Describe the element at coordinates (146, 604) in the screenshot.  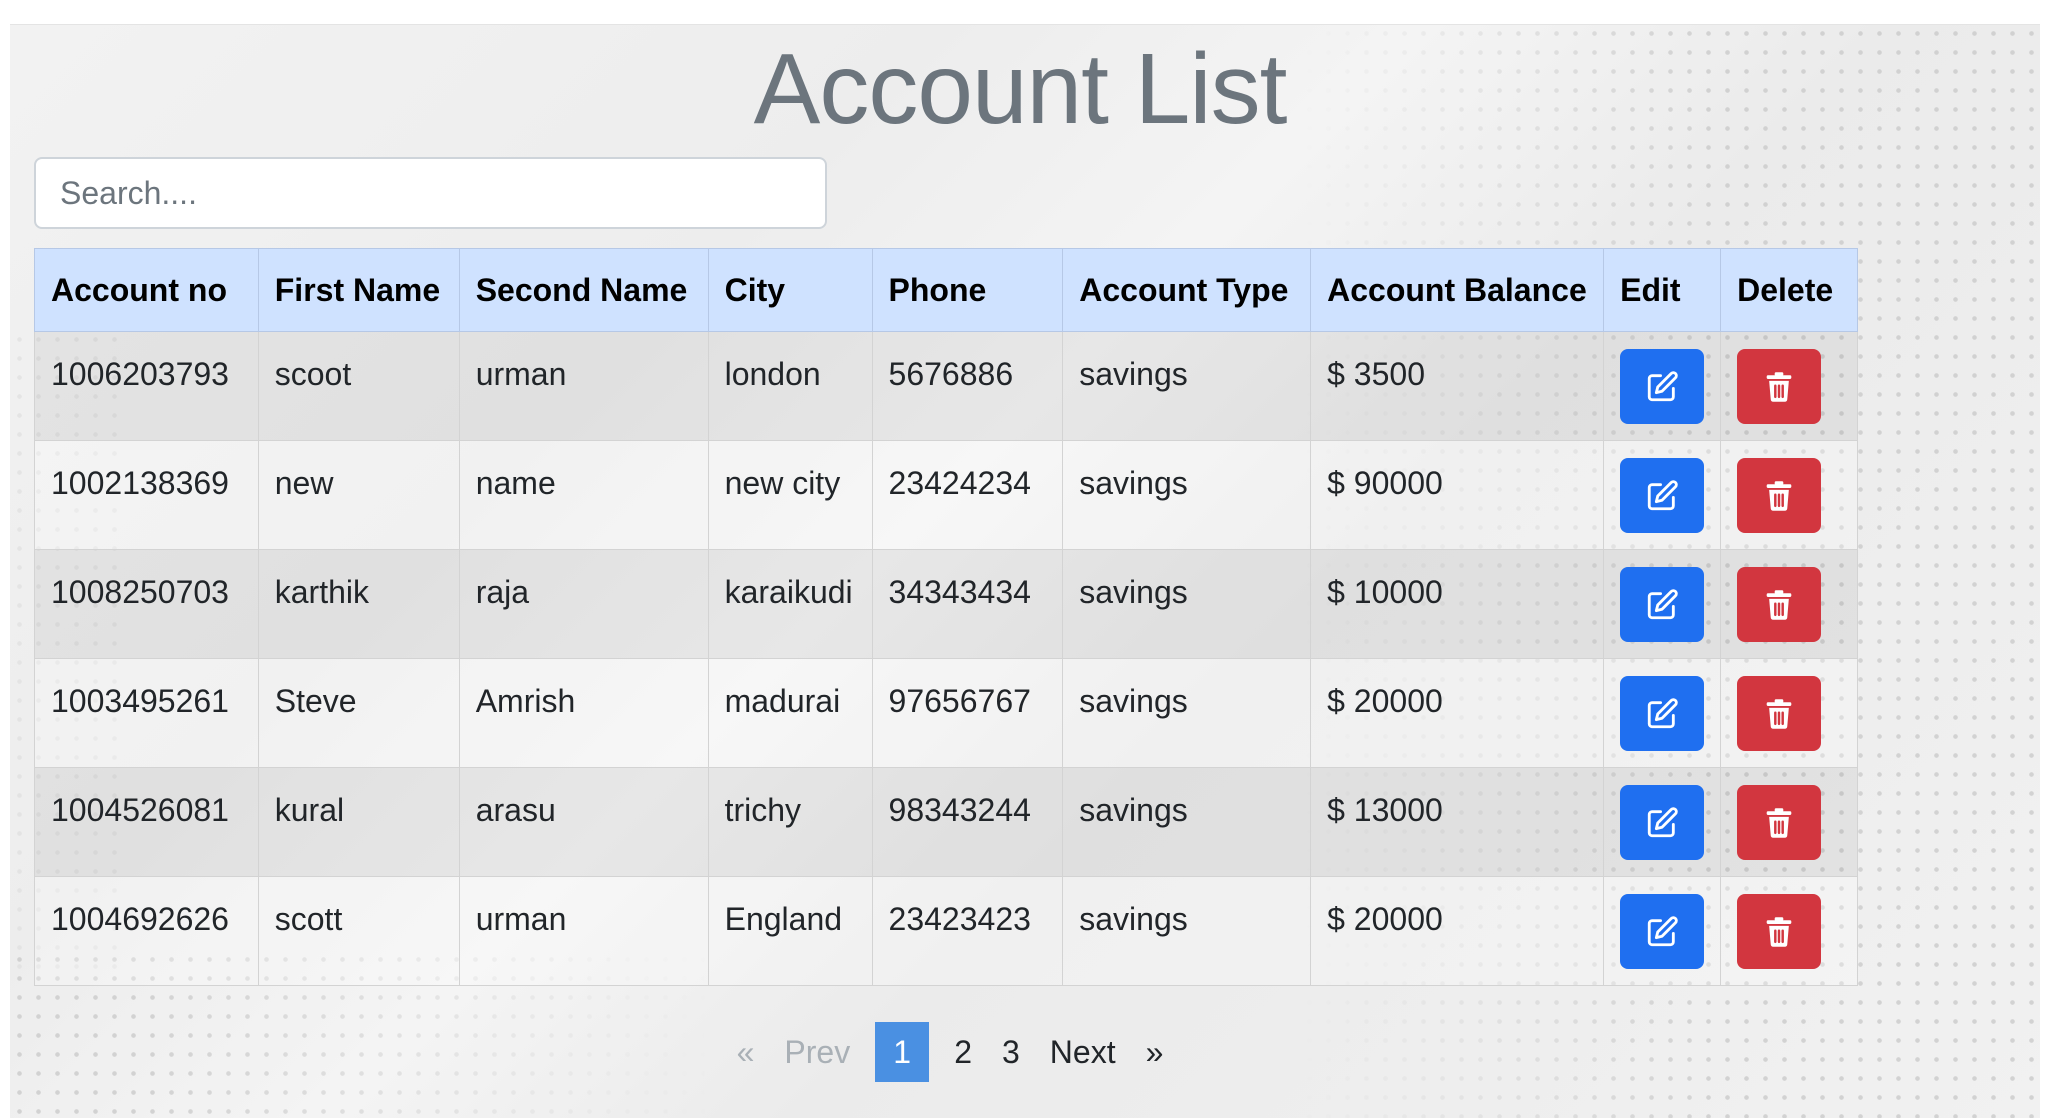
I see `cell-account-no: 1008250703` at that location.